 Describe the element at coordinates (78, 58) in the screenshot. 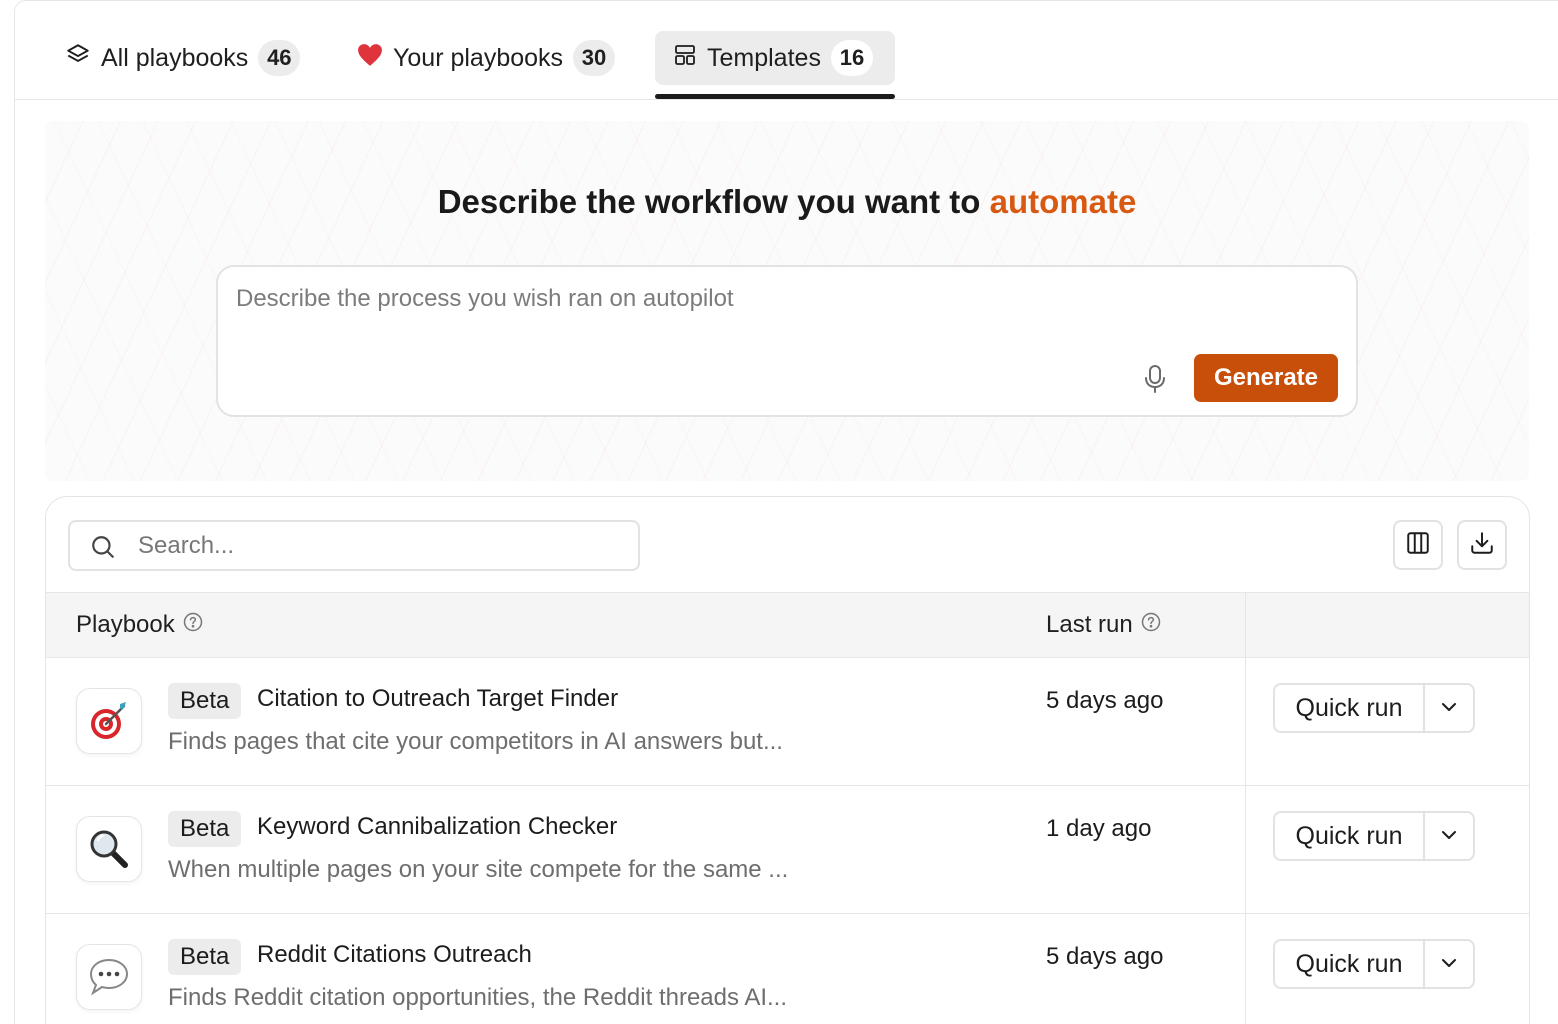

I see `layers-icon` at that location.